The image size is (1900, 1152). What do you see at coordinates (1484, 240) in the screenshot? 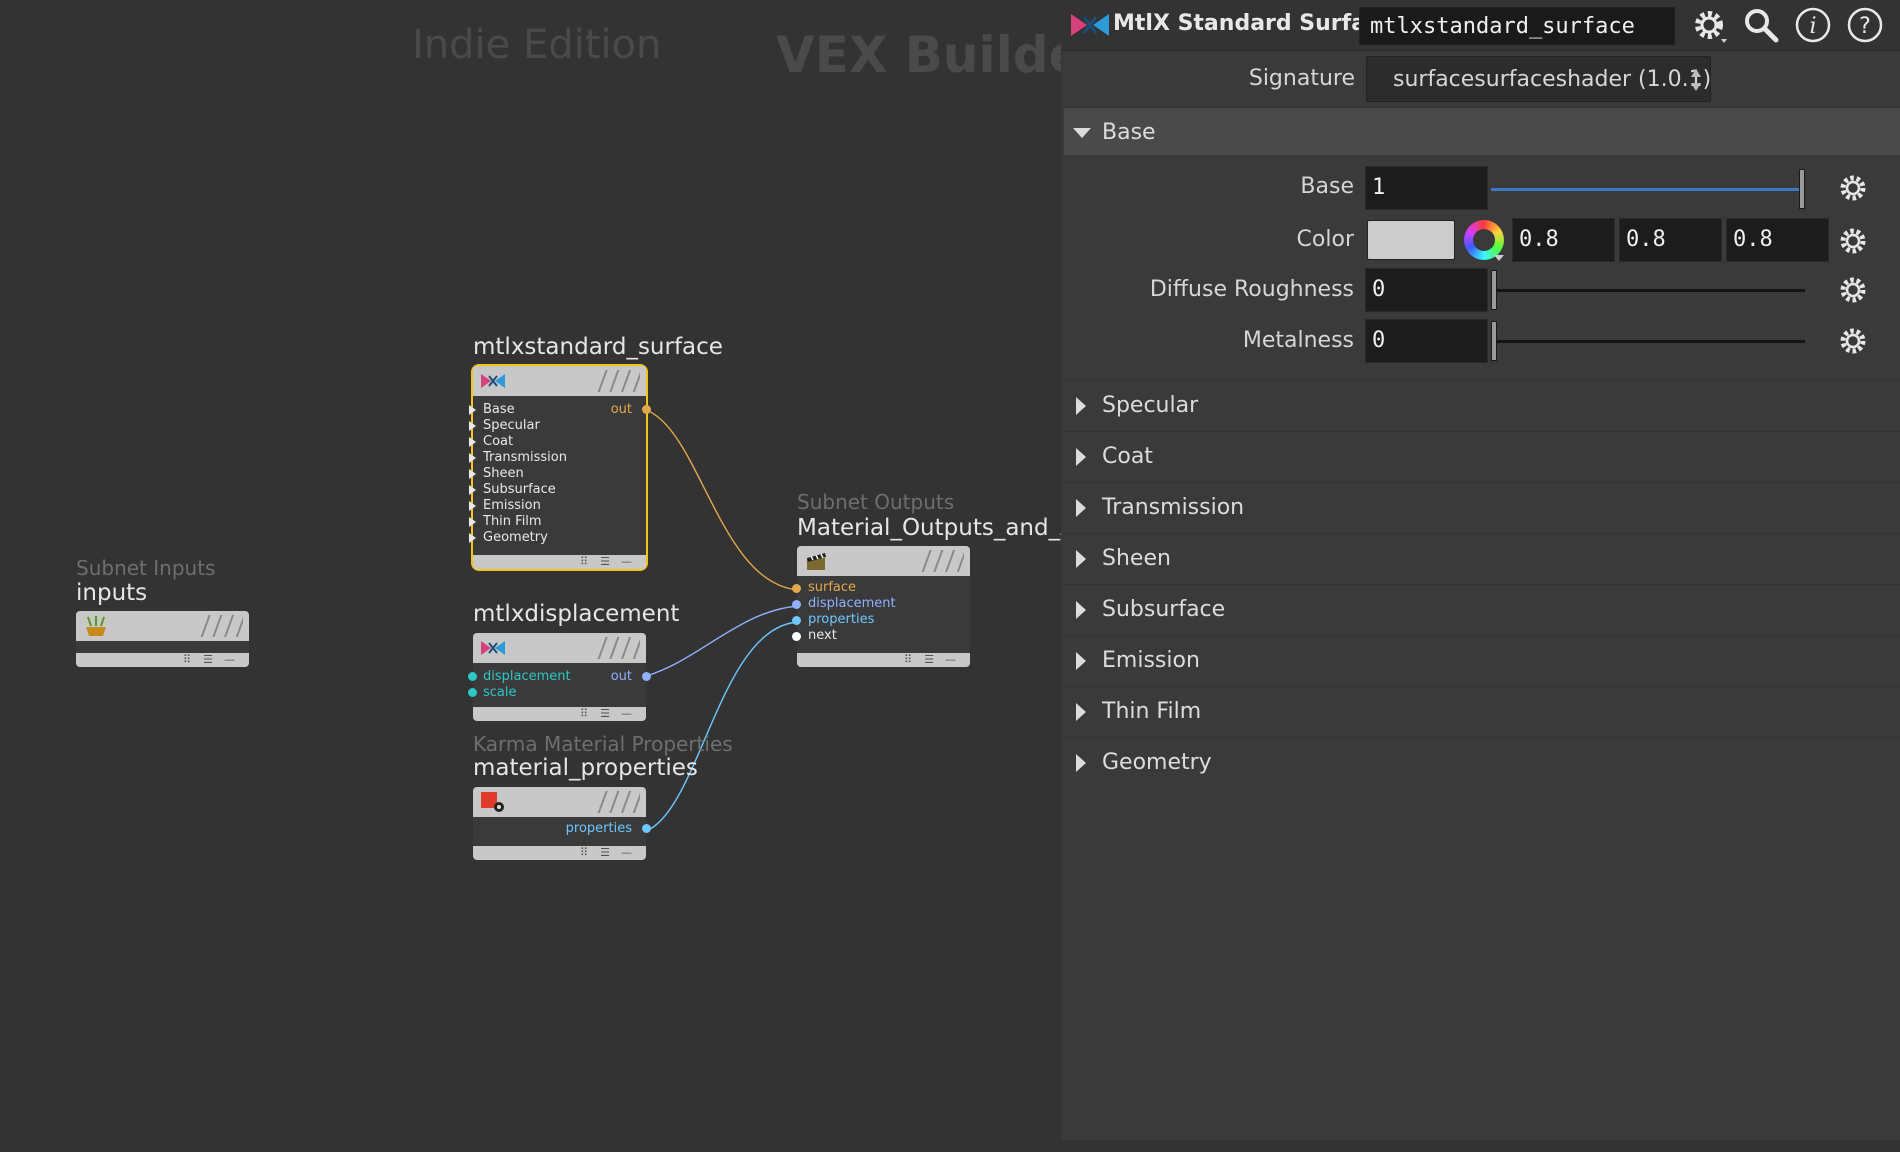
I see `color-wheel-icon` at bounding box center [1484, 240].